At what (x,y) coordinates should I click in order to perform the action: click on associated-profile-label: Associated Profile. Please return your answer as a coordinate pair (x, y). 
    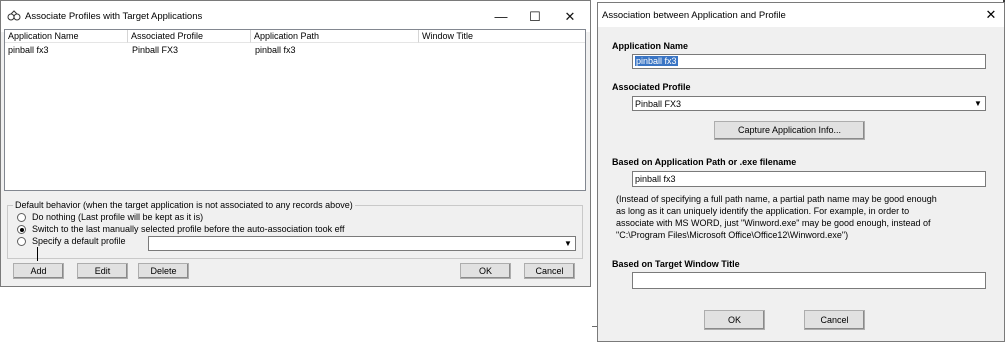
    Looking at the image, I should click on (651, 87).